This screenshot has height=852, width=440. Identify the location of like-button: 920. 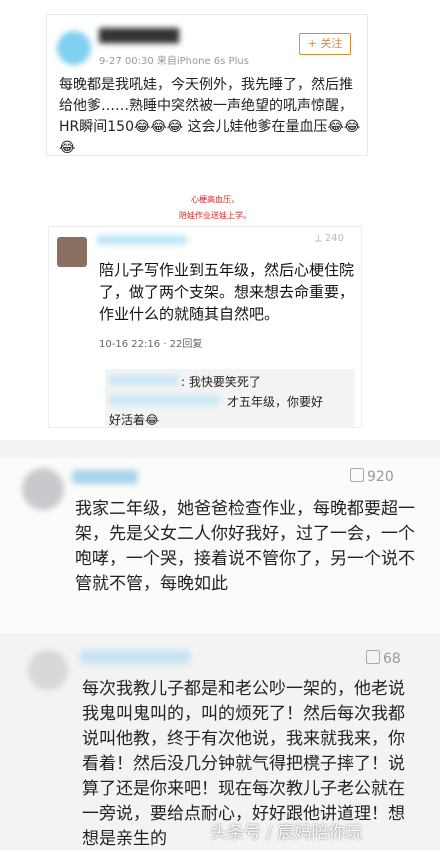
(372, 476).